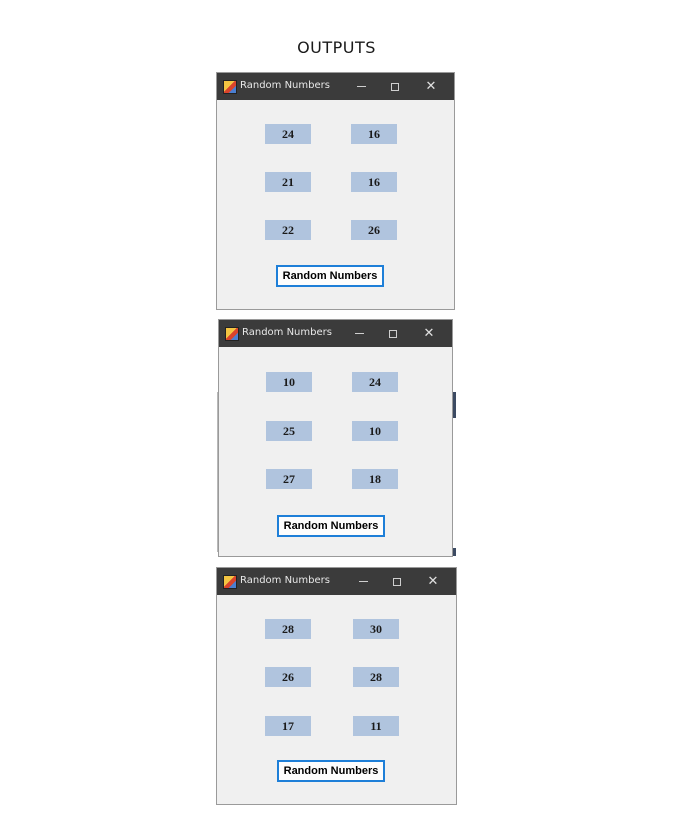  Describe the element at coordinates (288, 726) in the screenshot. I see `number-label: 17` at that location.